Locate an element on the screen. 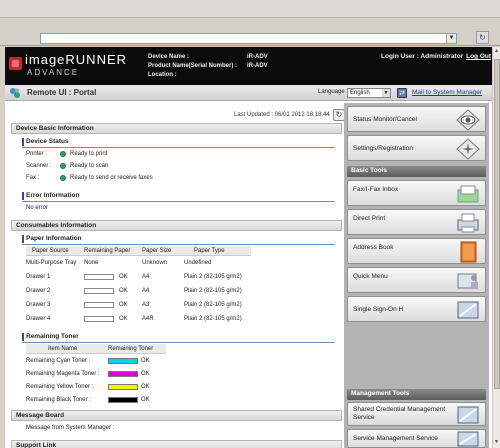 This screenshot has width=500, height=448. scanner-status: Ready to scan is located at coordinates (89, 166).